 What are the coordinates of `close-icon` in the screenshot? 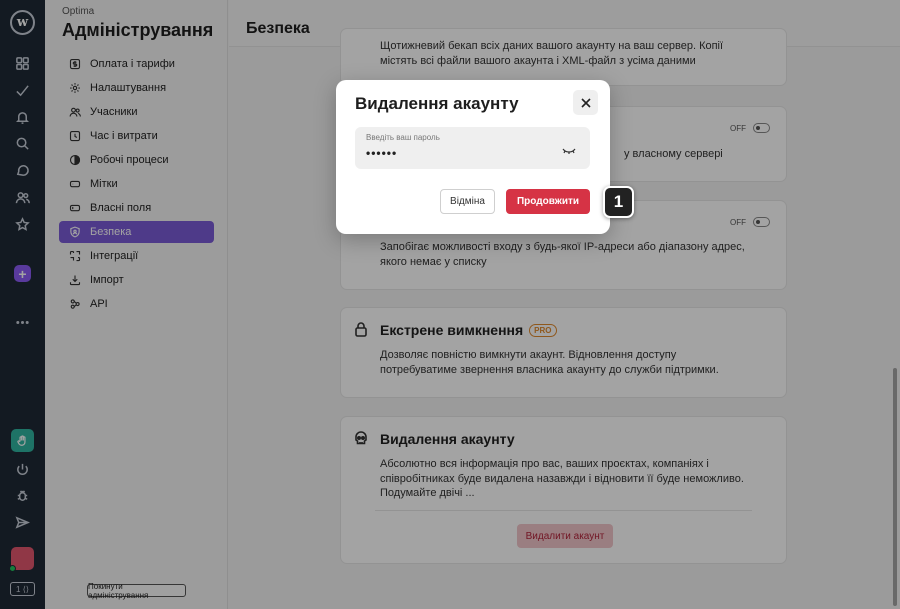 It's located at (585, 102).